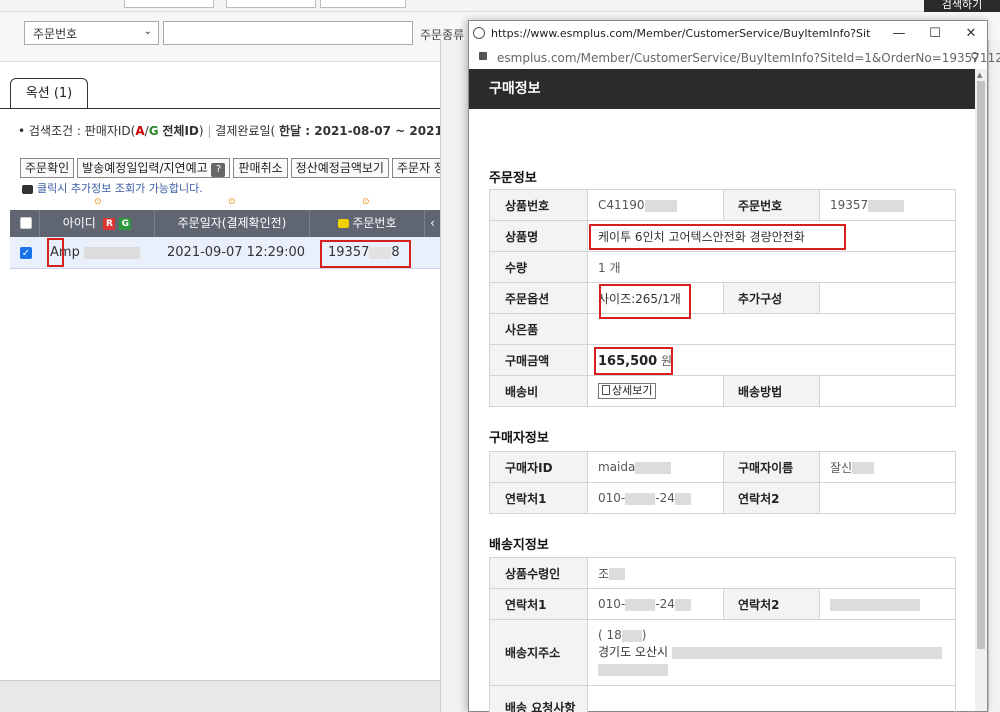 This screenshot has width=1000, height=712. What do you see at coordinates (112, 188) in the screenshot?
I see `hint-text: 클릭시 추가정보 조회가 가능합니다.` at bounding box center [112, 188].